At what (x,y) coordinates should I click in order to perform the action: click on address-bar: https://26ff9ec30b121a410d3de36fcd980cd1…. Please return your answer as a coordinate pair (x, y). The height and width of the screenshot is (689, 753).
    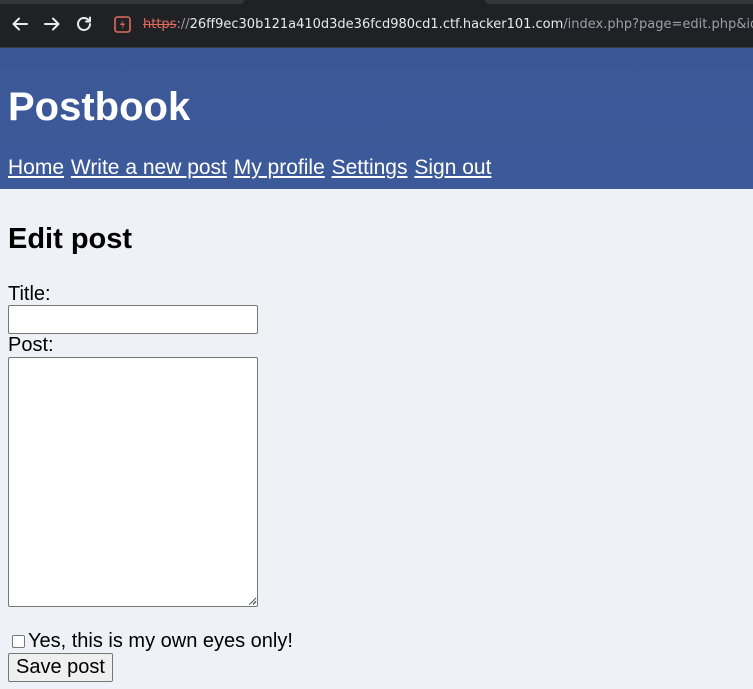
    Looking at the image, I should click on (428, 24).